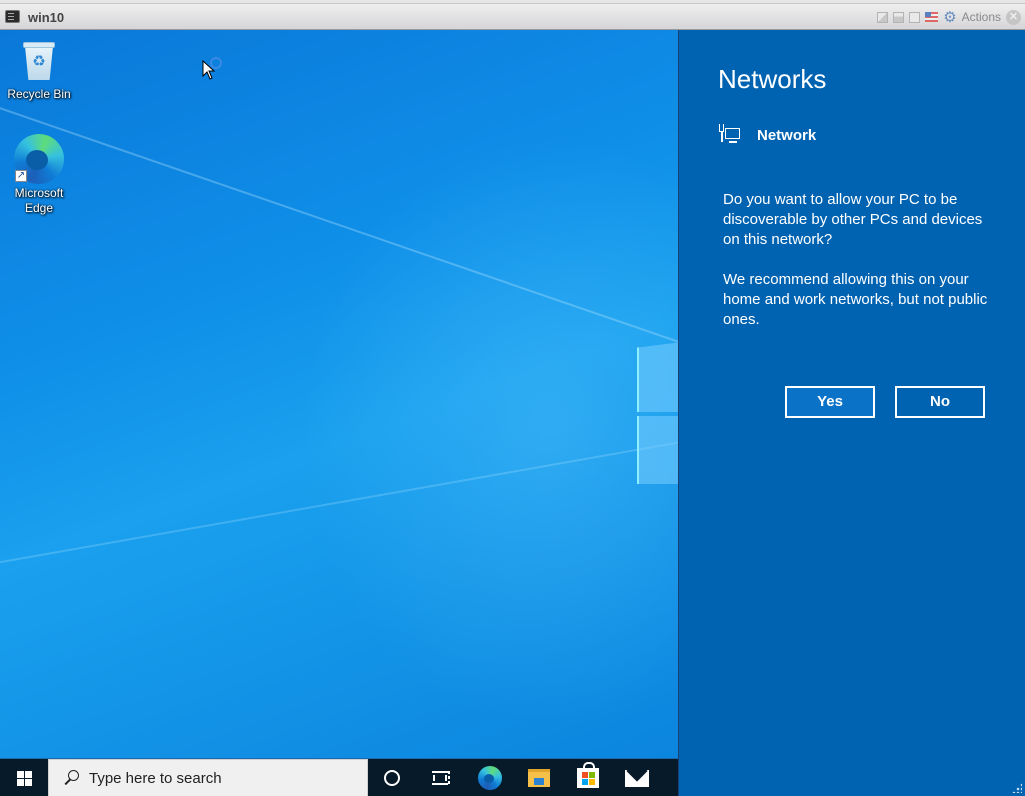  I want to click on close-icon: ✕, so click(1013, 17).